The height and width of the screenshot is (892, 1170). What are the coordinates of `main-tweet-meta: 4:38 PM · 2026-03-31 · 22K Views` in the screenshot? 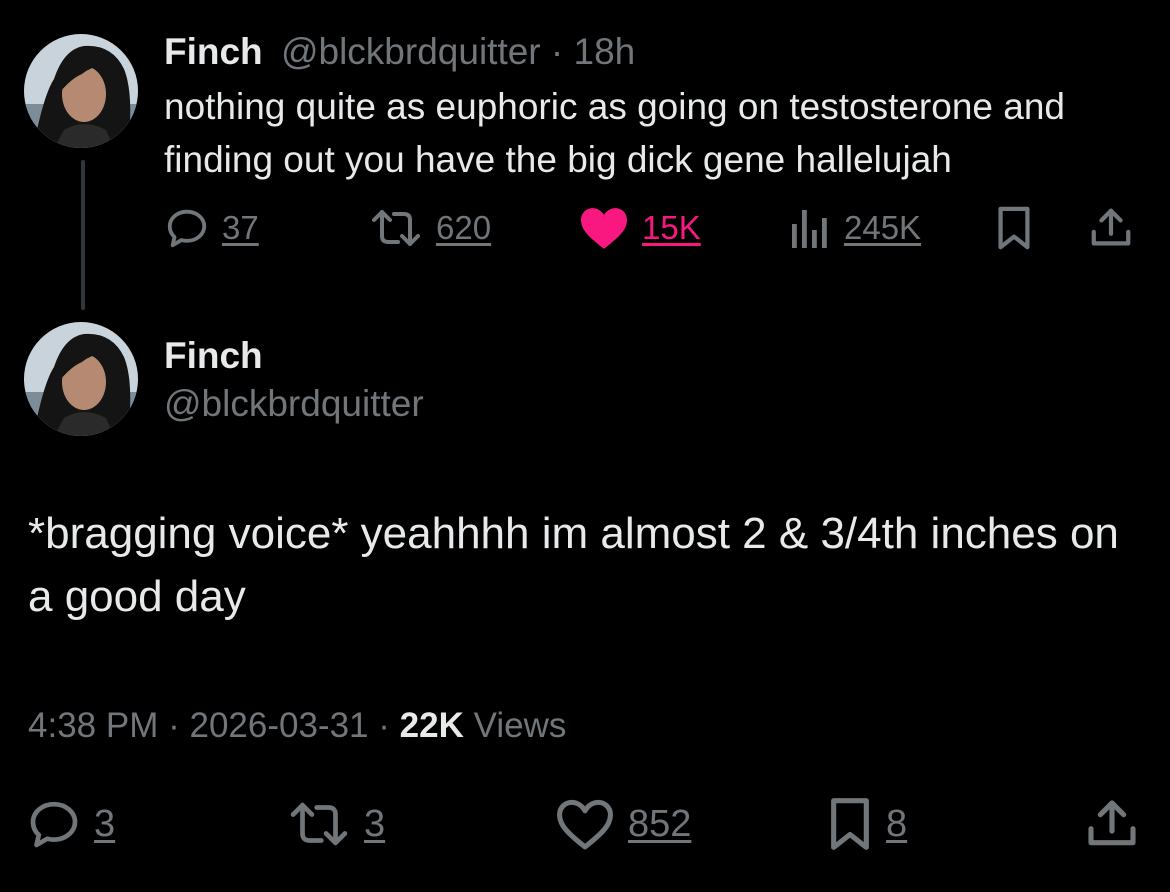 It's located at (297, 726).